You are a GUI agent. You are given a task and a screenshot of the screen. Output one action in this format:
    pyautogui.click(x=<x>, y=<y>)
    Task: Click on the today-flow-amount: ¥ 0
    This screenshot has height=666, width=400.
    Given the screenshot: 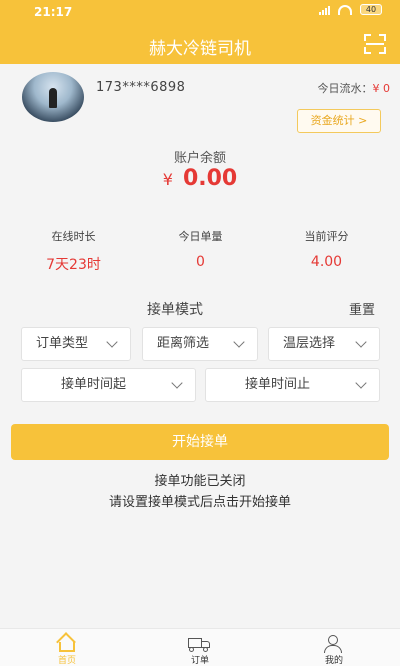 What is the action you would take?
    pyautogui.click(x=381, y=88)
    